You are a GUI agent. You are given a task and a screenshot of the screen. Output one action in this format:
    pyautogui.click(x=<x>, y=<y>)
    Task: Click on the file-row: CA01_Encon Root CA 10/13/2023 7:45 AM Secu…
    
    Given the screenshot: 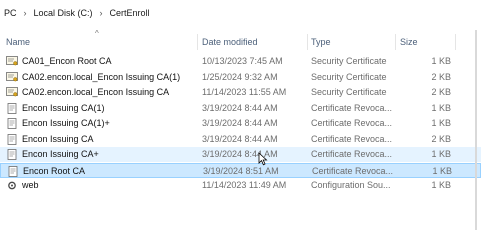 What is the action you would take?
    pyautogui.click(x=240, y=61)
    